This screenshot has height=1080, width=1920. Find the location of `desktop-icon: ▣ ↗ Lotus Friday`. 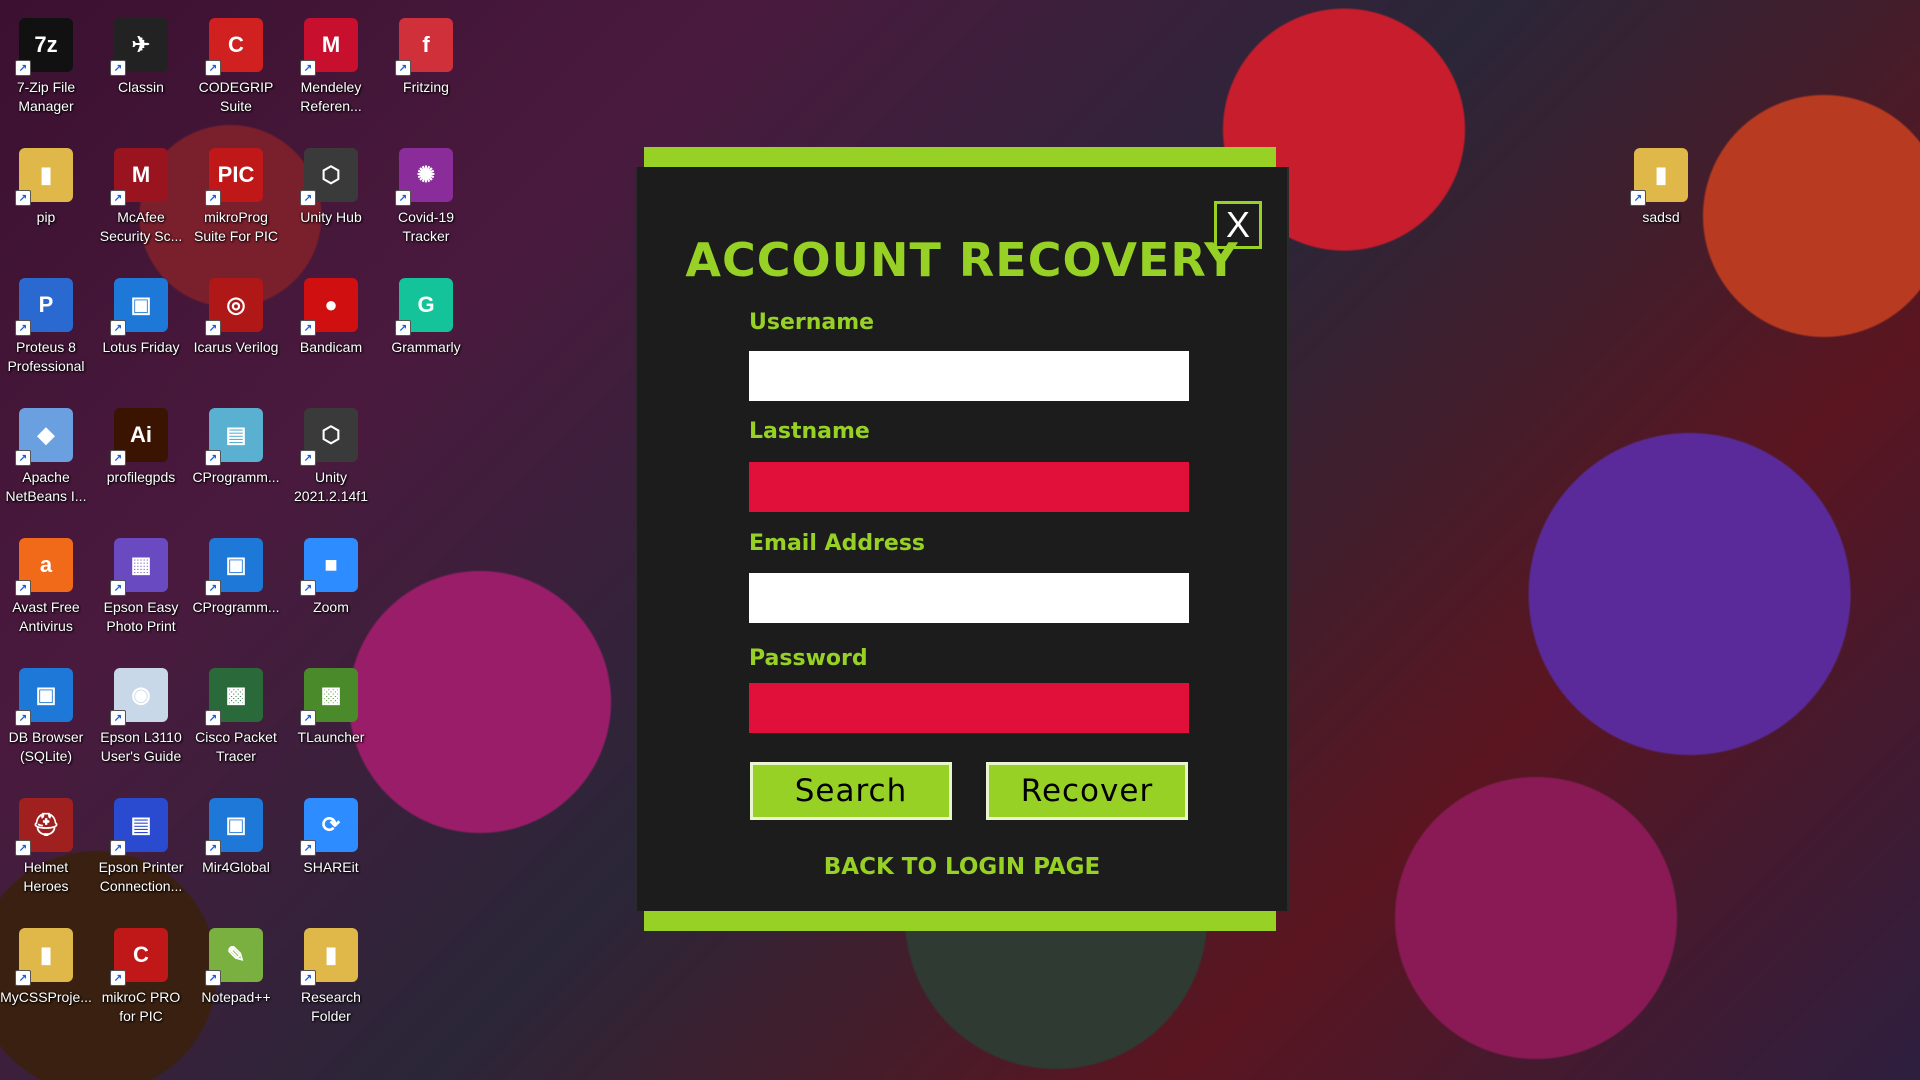

desktop-icon: ▣ ↗ Lotus Friday is located at coordinates (141, 338).